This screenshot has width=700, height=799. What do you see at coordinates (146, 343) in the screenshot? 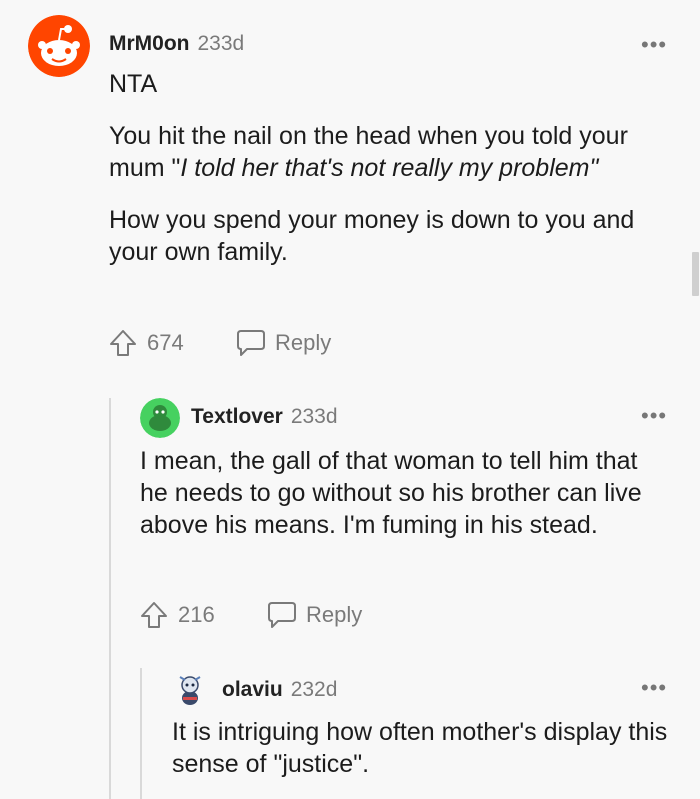
I see `upvote-button: 674` at bounding box center [146, 343].